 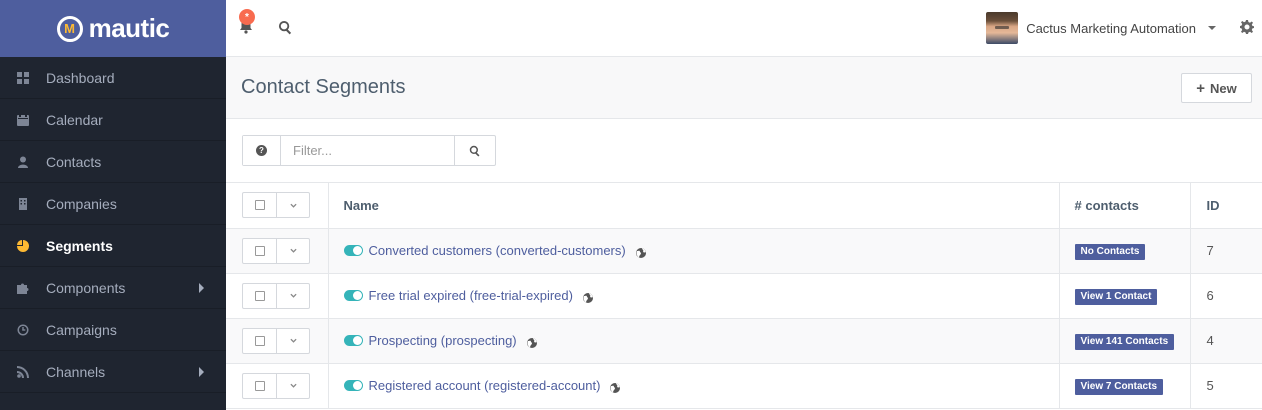 What do you see at coordinates (69, 28) in the screenshot?
I see `mautic-logo-icon: M` at bounding box center [69, 28].